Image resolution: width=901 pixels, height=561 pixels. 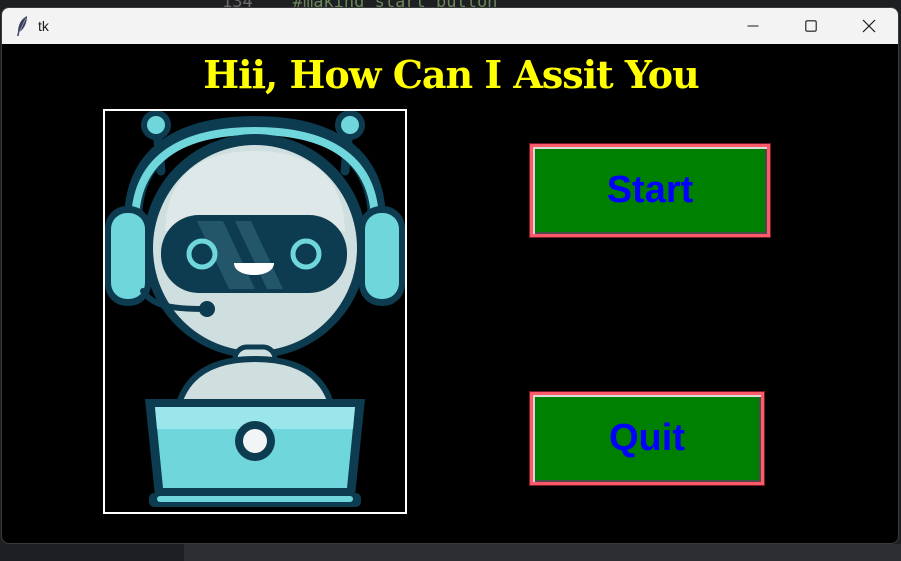 What do you see at coordinates (650, 190) in the screenshot?
I see `start-button: Start` at bounding box center [650, 190].